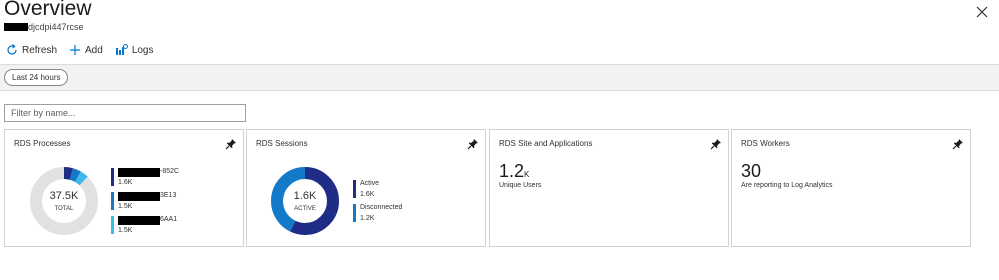  Describe the element at coordinates (12, 49) in the screenshot. I see `refresh-icon` at that location.